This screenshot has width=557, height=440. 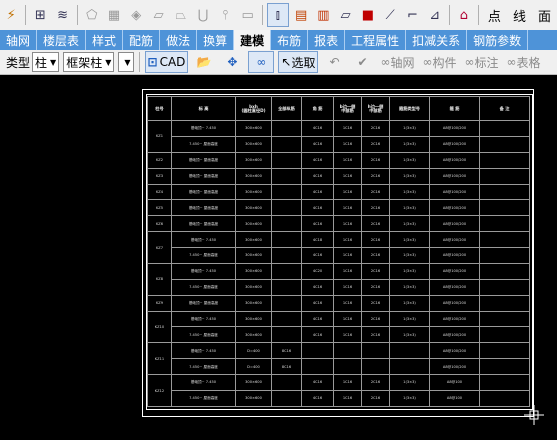 I want to click on layers-icon: ≋, so click(x=62, y=15).